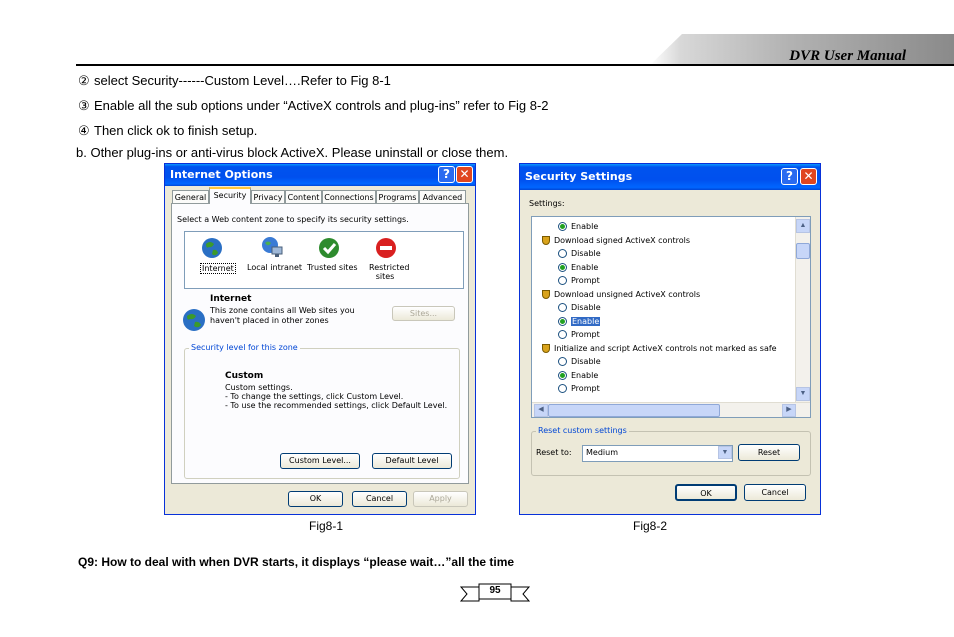  Describe the element at coordinates (176, 130) in the screenshot. I see `step-4-text: Then click ok to finish setup.` at that location.